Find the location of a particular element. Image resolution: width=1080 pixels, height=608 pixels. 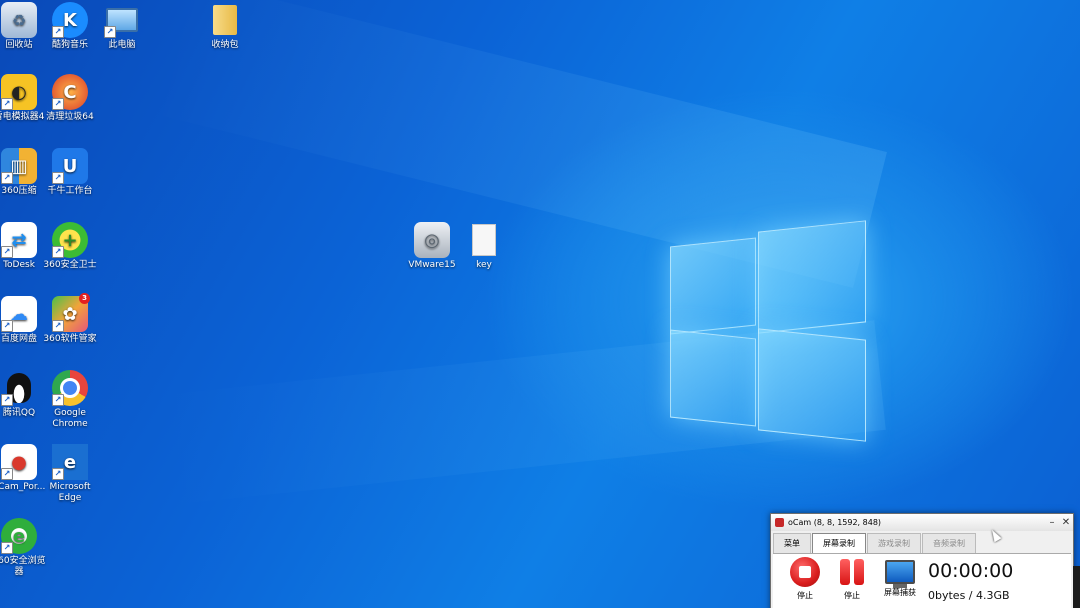

desktop-icon-360-zip: ▥ ↗ 360压缩 is located at coordinates (23, 172).